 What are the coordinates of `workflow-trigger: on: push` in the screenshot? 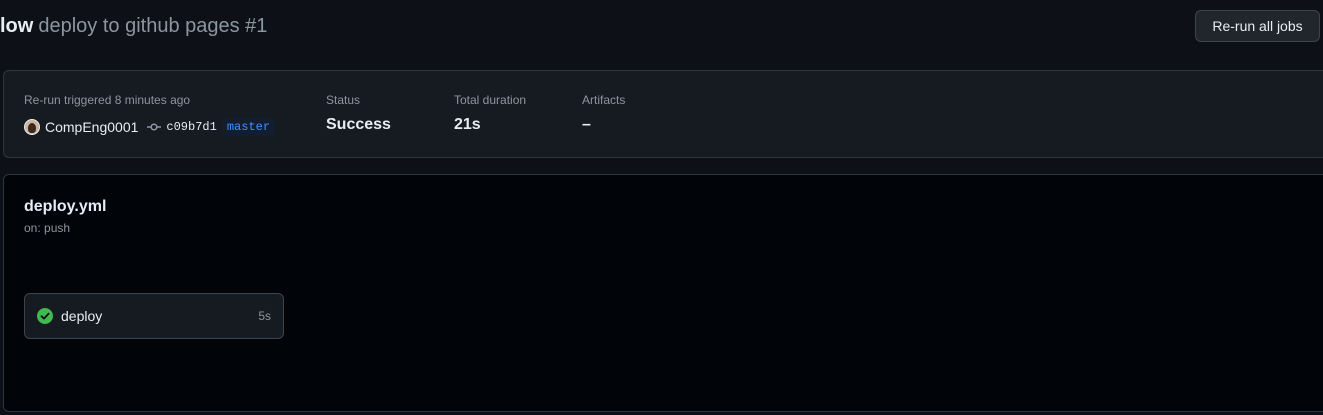 It's located at (47, 228).